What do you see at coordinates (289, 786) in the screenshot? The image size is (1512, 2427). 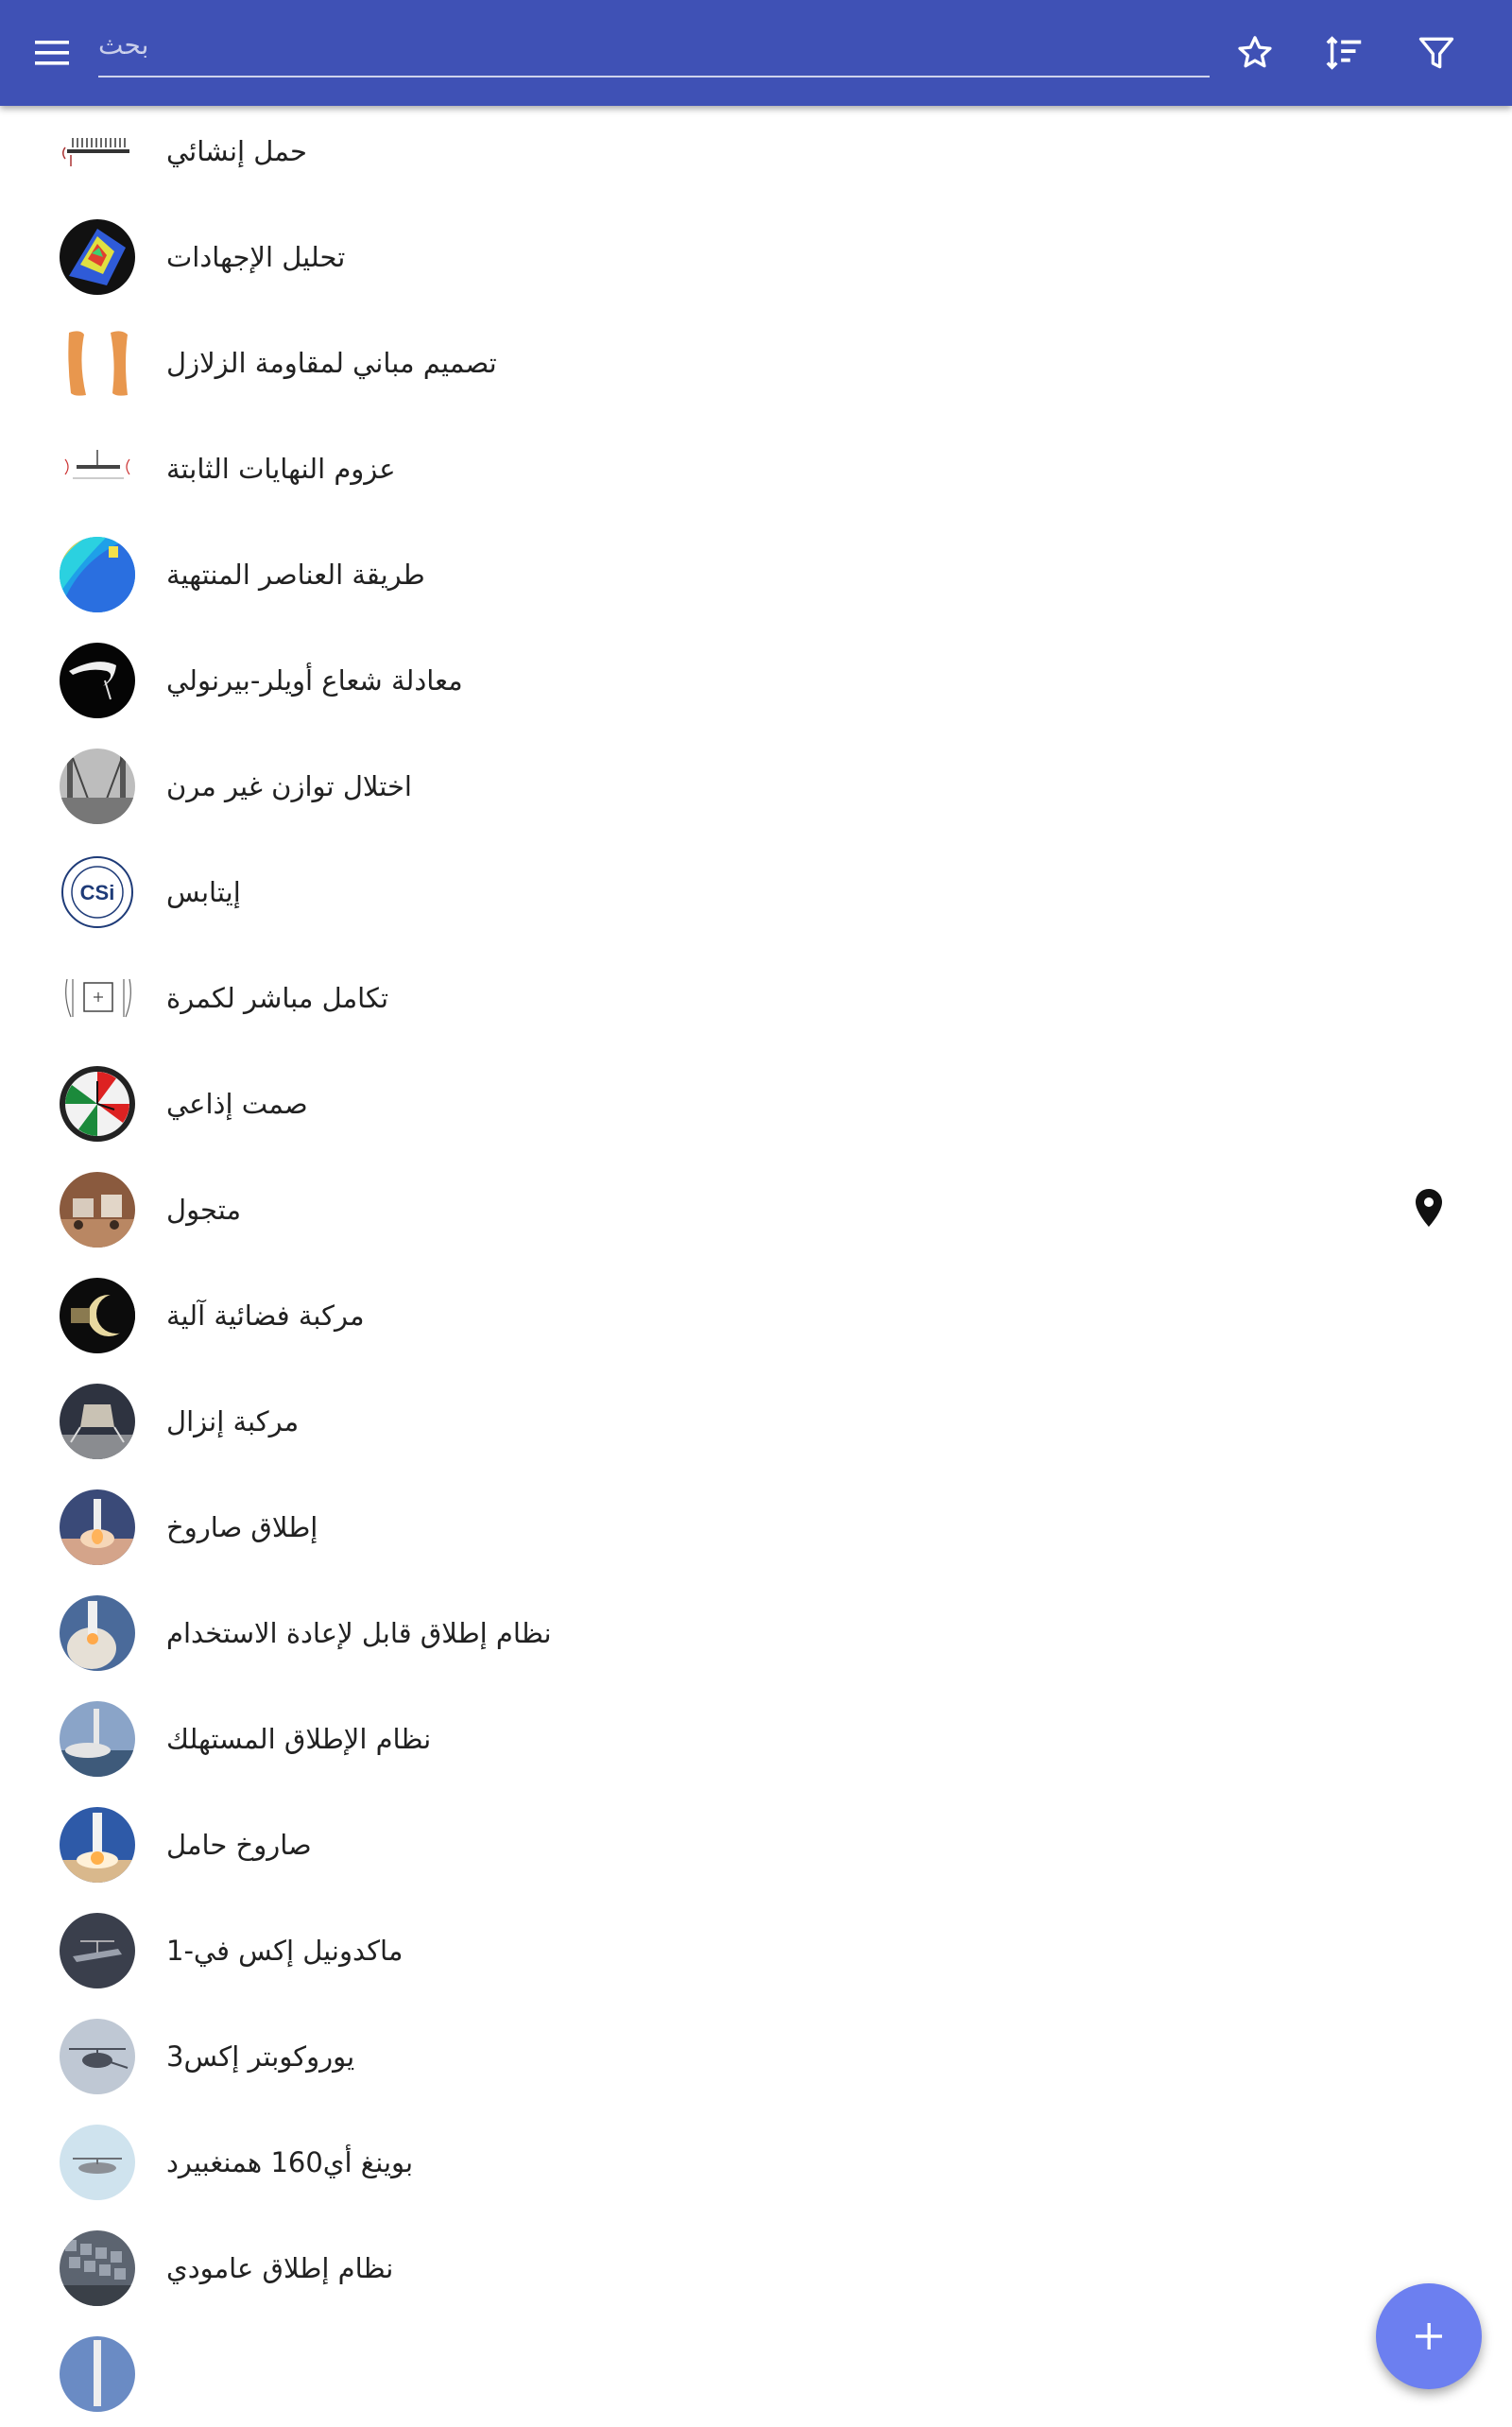 I see `list-item-title: اختلال توازن غير مرن` at bounding box center [289, 786].